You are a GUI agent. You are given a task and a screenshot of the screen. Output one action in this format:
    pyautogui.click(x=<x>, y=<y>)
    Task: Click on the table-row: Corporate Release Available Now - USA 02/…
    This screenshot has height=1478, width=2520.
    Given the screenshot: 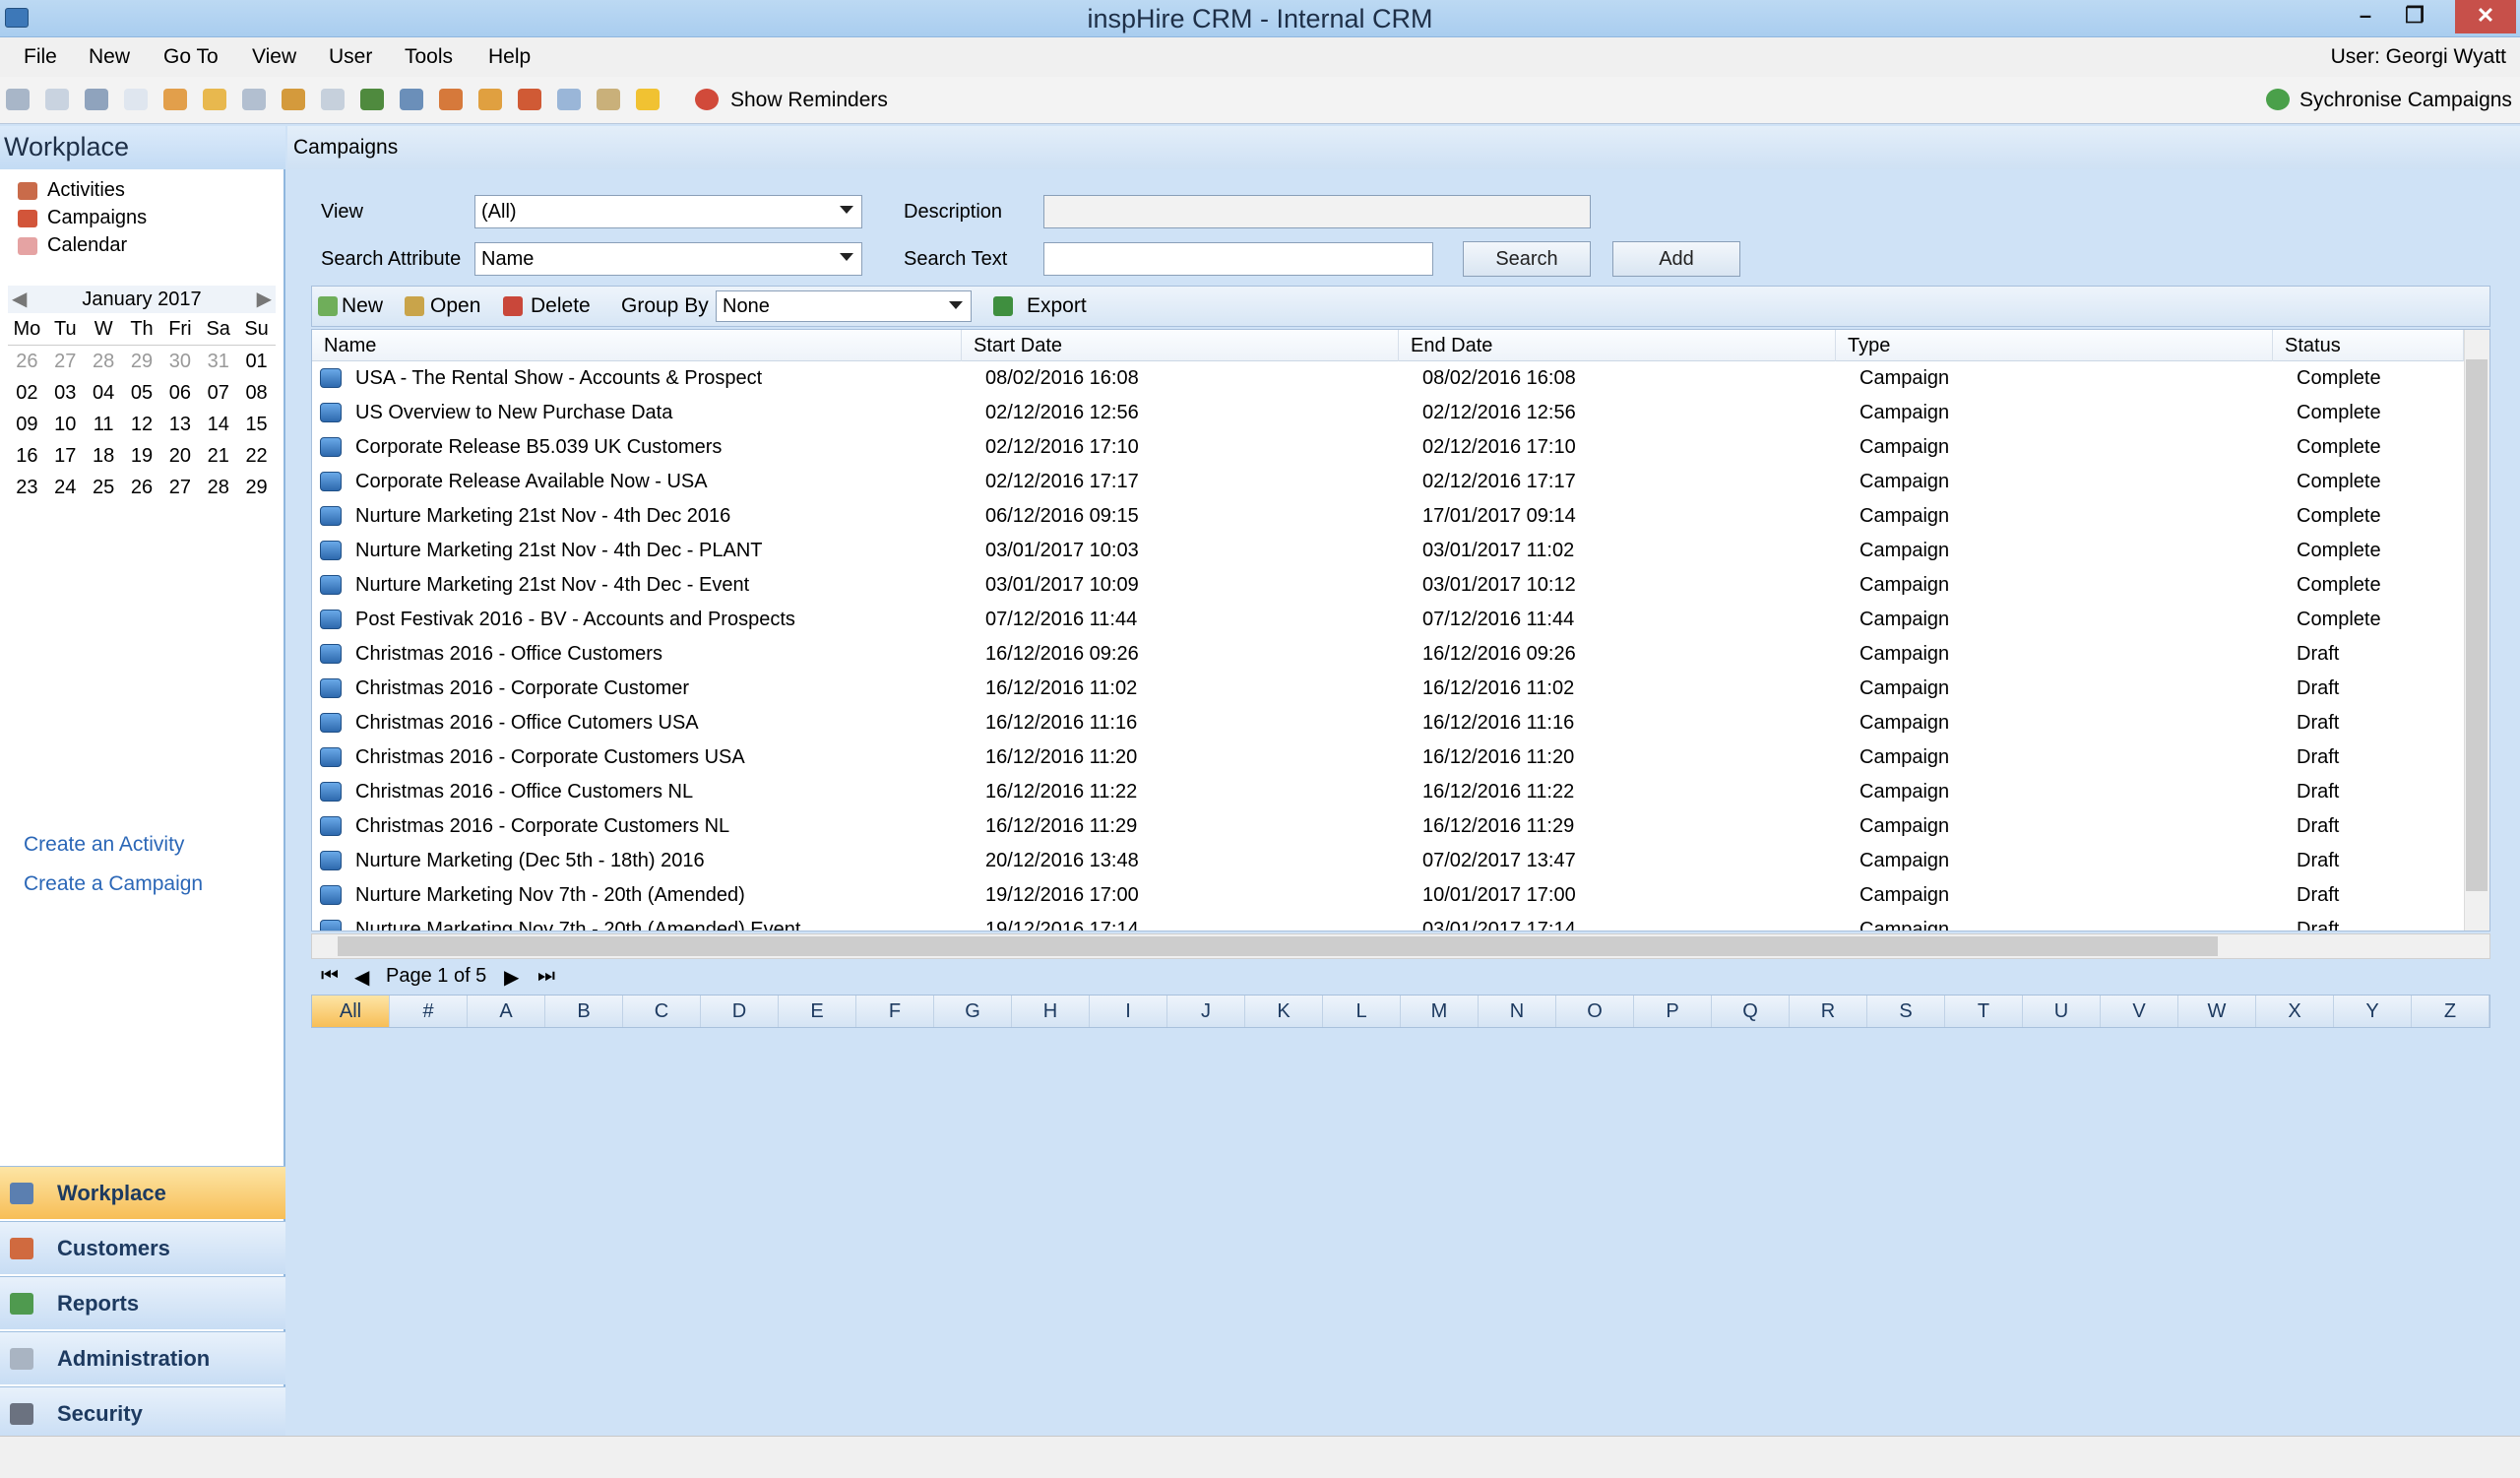 What is the action you would take?
    pyautogui.click(x=1388, y=482)
    